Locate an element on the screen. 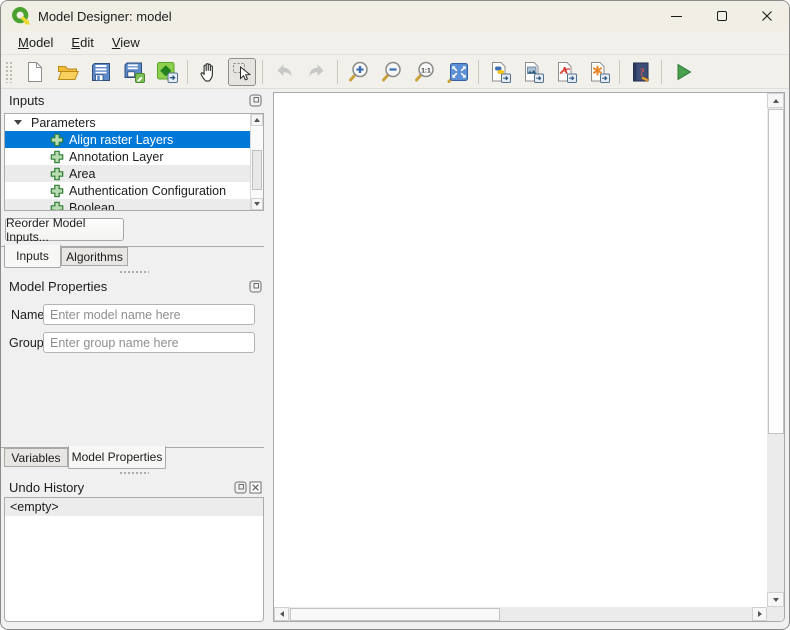 This screenshot has width=790, height=630. close-icon is located at coordinates (766, 16).